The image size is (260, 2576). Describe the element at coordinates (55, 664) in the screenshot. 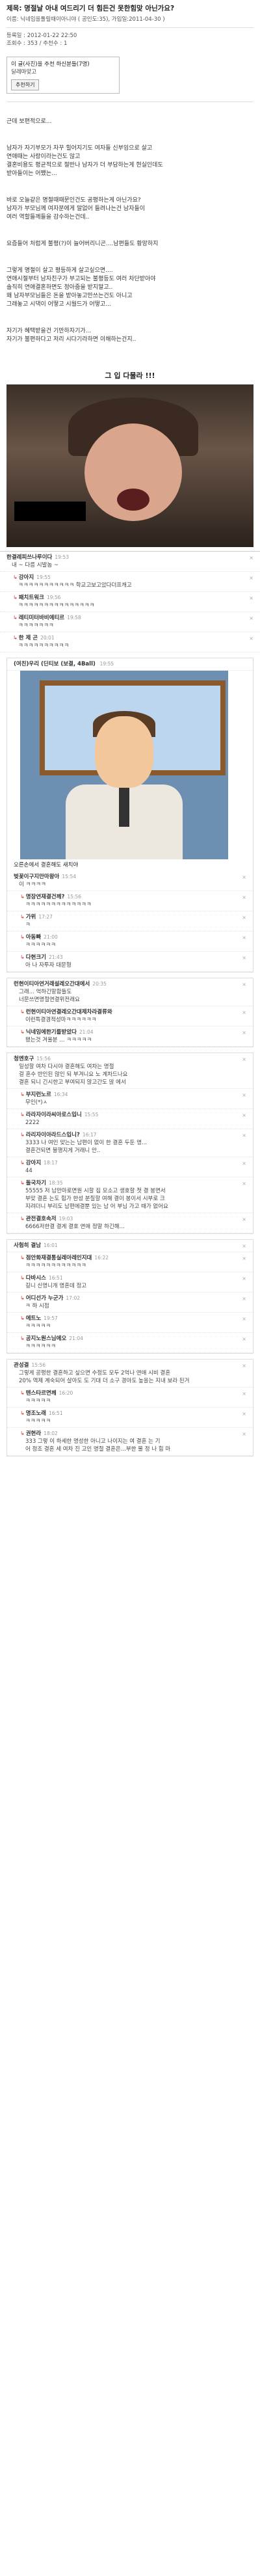

I see `comment-nick: (여친)우리 (딘티보 (보결, 4Ball)` at that location.